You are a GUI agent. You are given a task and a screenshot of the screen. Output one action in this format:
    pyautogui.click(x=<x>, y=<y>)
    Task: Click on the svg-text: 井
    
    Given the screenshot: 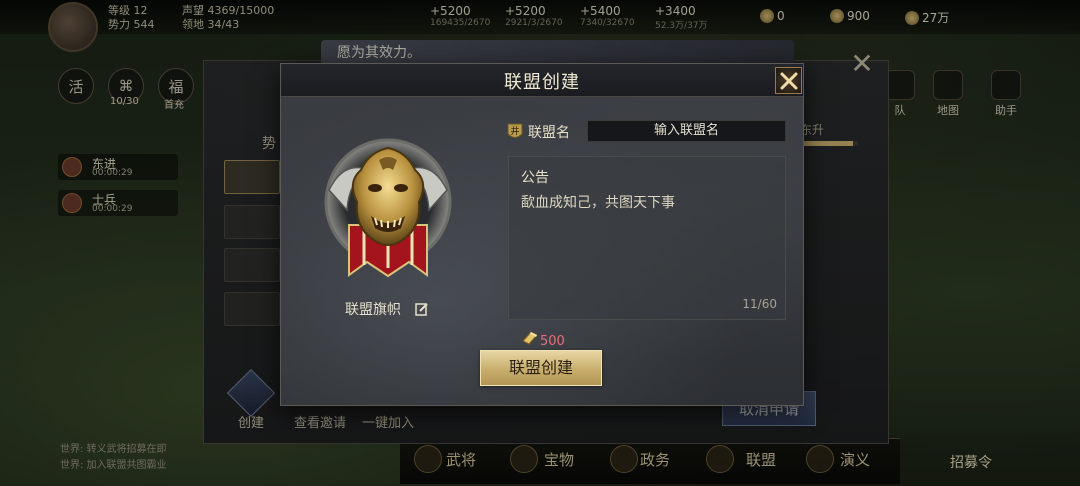 What is the action you would take?
    pyautogui.click(x=514, y=131)
    